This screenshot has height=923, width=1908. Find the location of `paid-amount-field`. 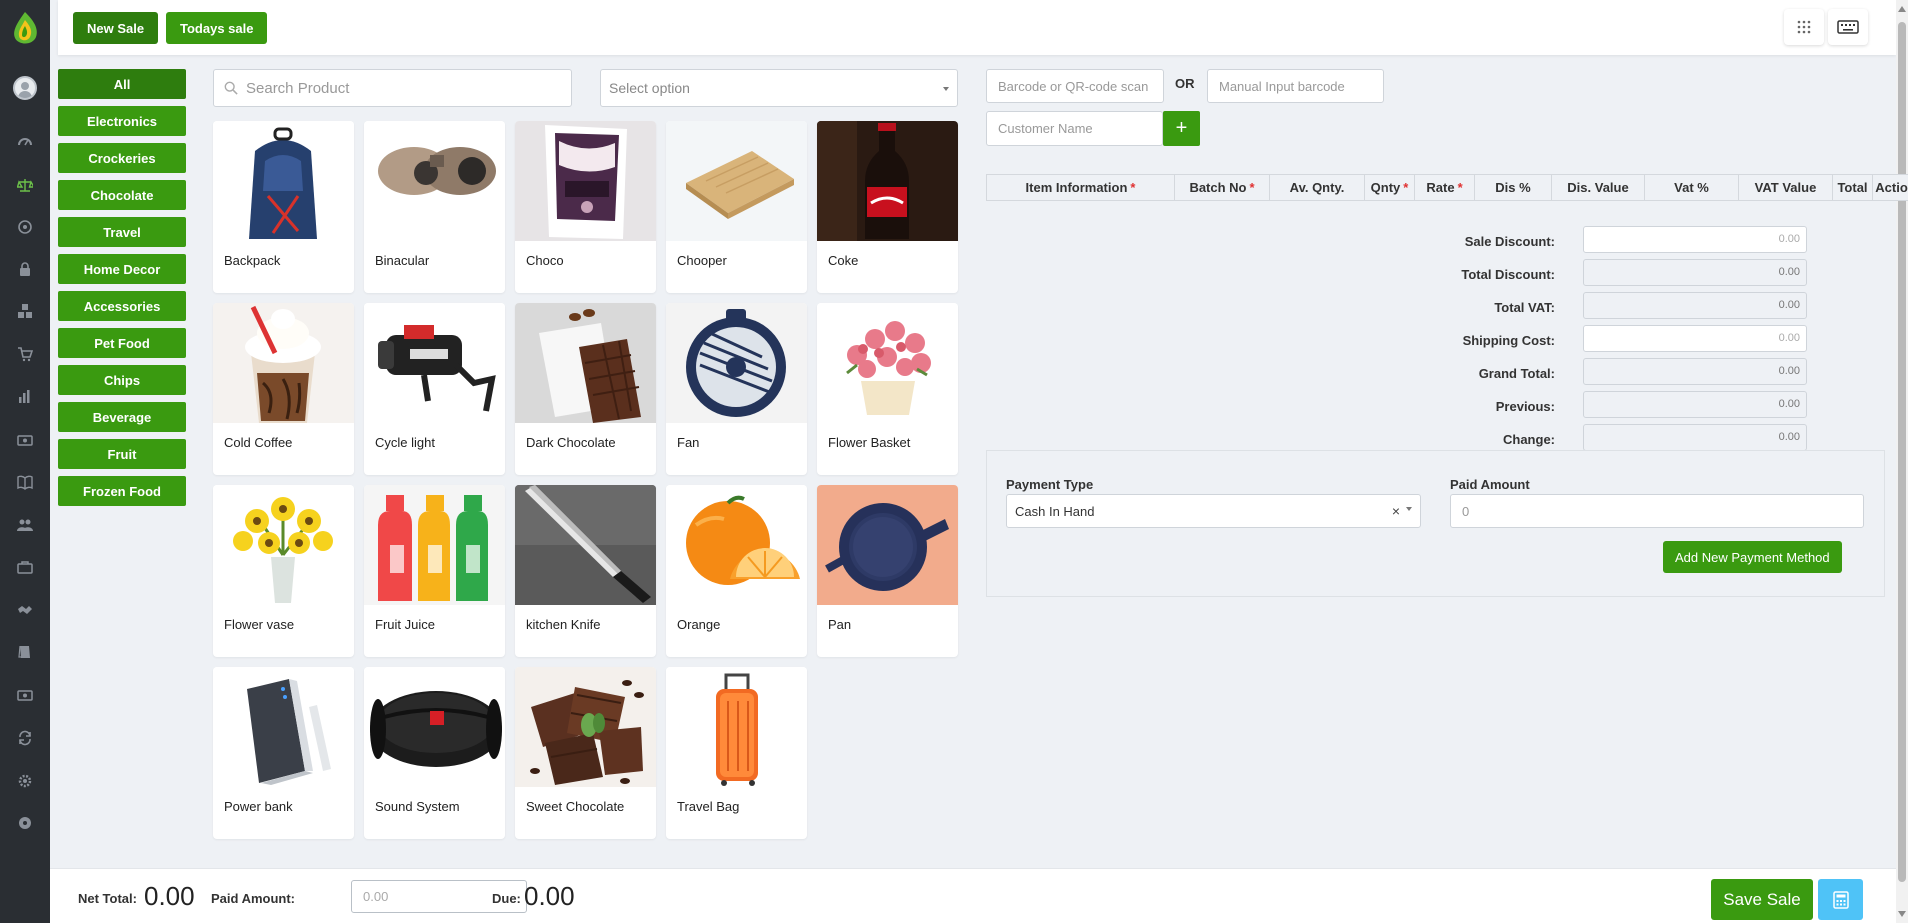

paid-amount-field is located at coordinates (1657, 511).